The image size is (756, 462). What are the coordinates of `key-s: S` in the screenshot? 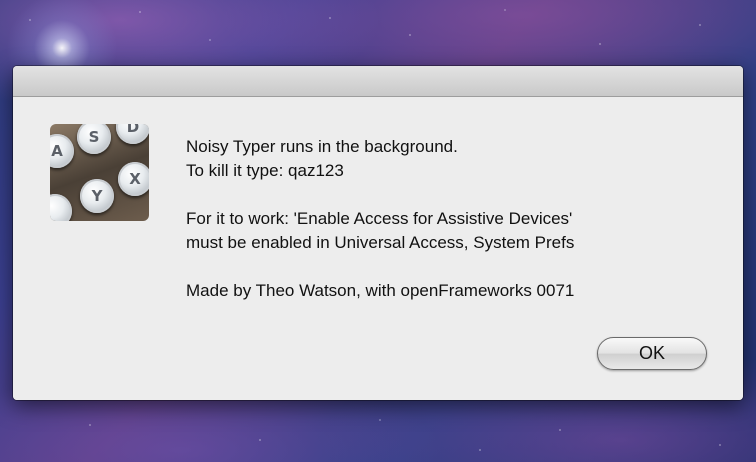 It's located at (94, 139).